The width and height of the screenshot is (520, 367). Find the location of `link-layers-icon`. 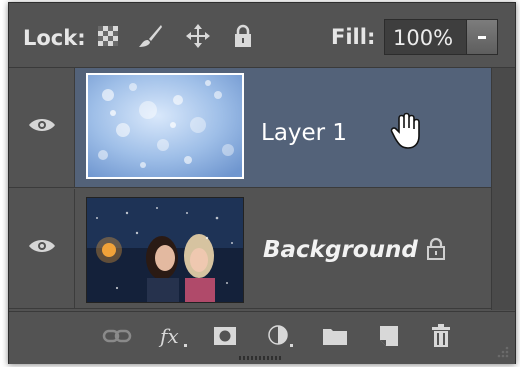

link-layers-icon is located at coordinates (117, 336).